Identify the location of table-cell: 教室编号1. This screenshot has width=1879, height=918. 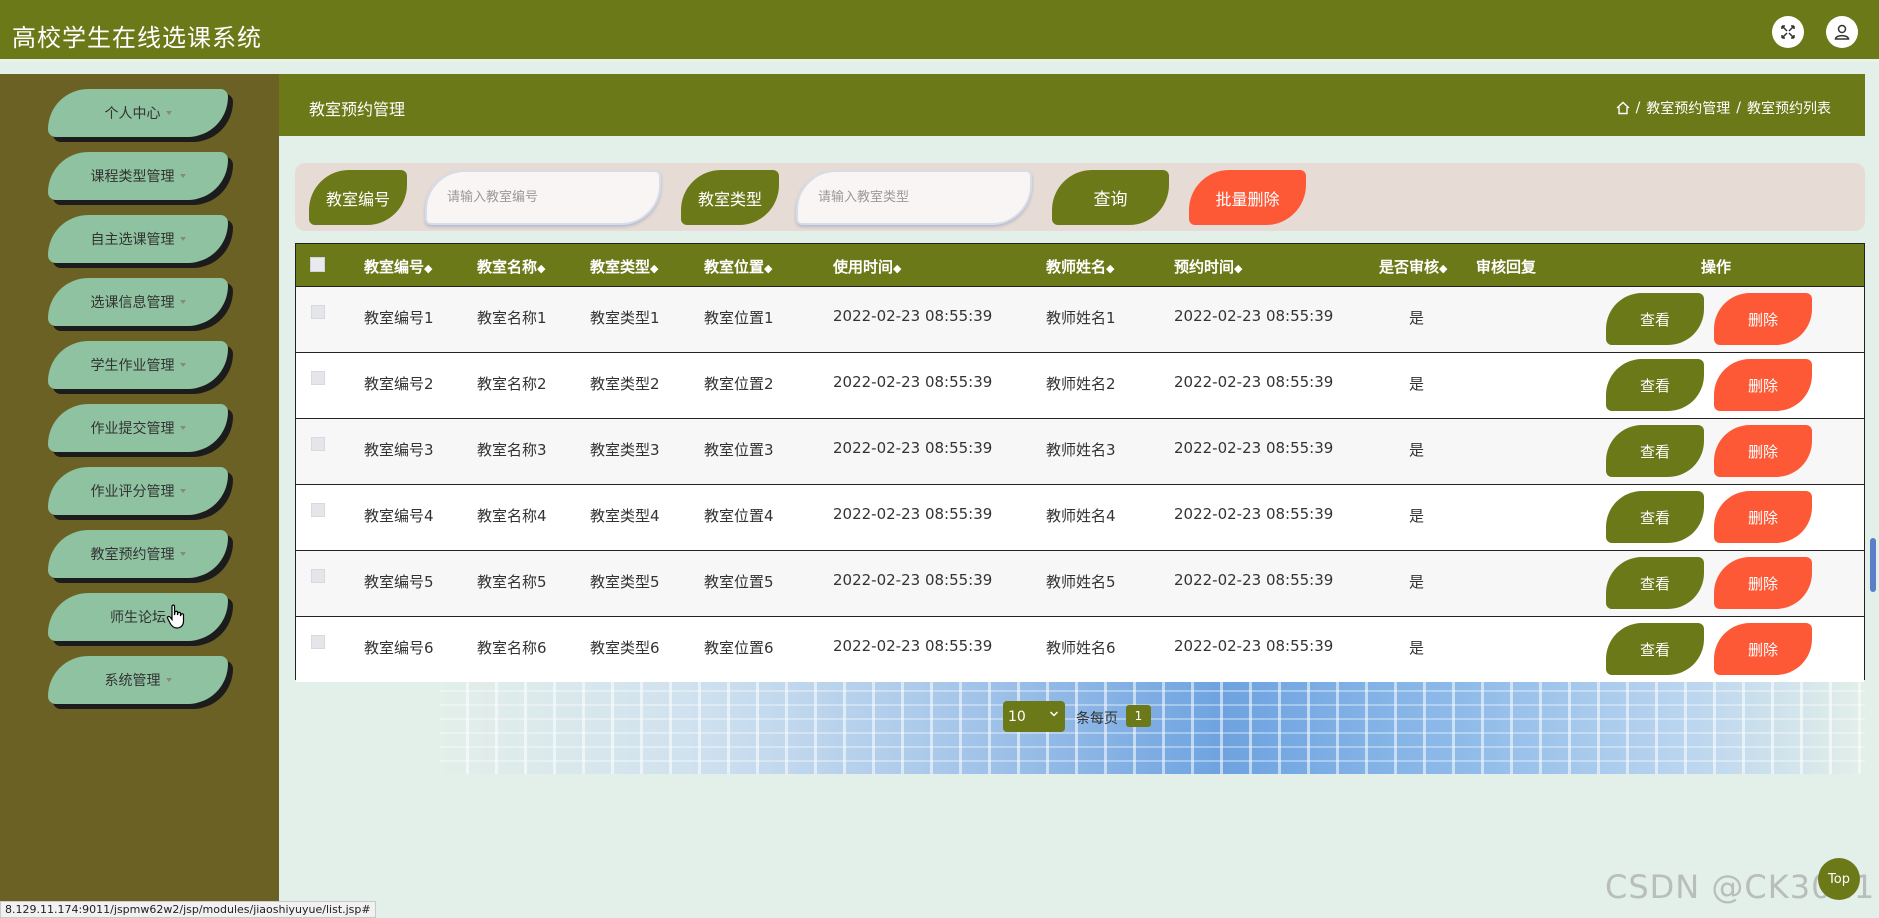
(399, 318).